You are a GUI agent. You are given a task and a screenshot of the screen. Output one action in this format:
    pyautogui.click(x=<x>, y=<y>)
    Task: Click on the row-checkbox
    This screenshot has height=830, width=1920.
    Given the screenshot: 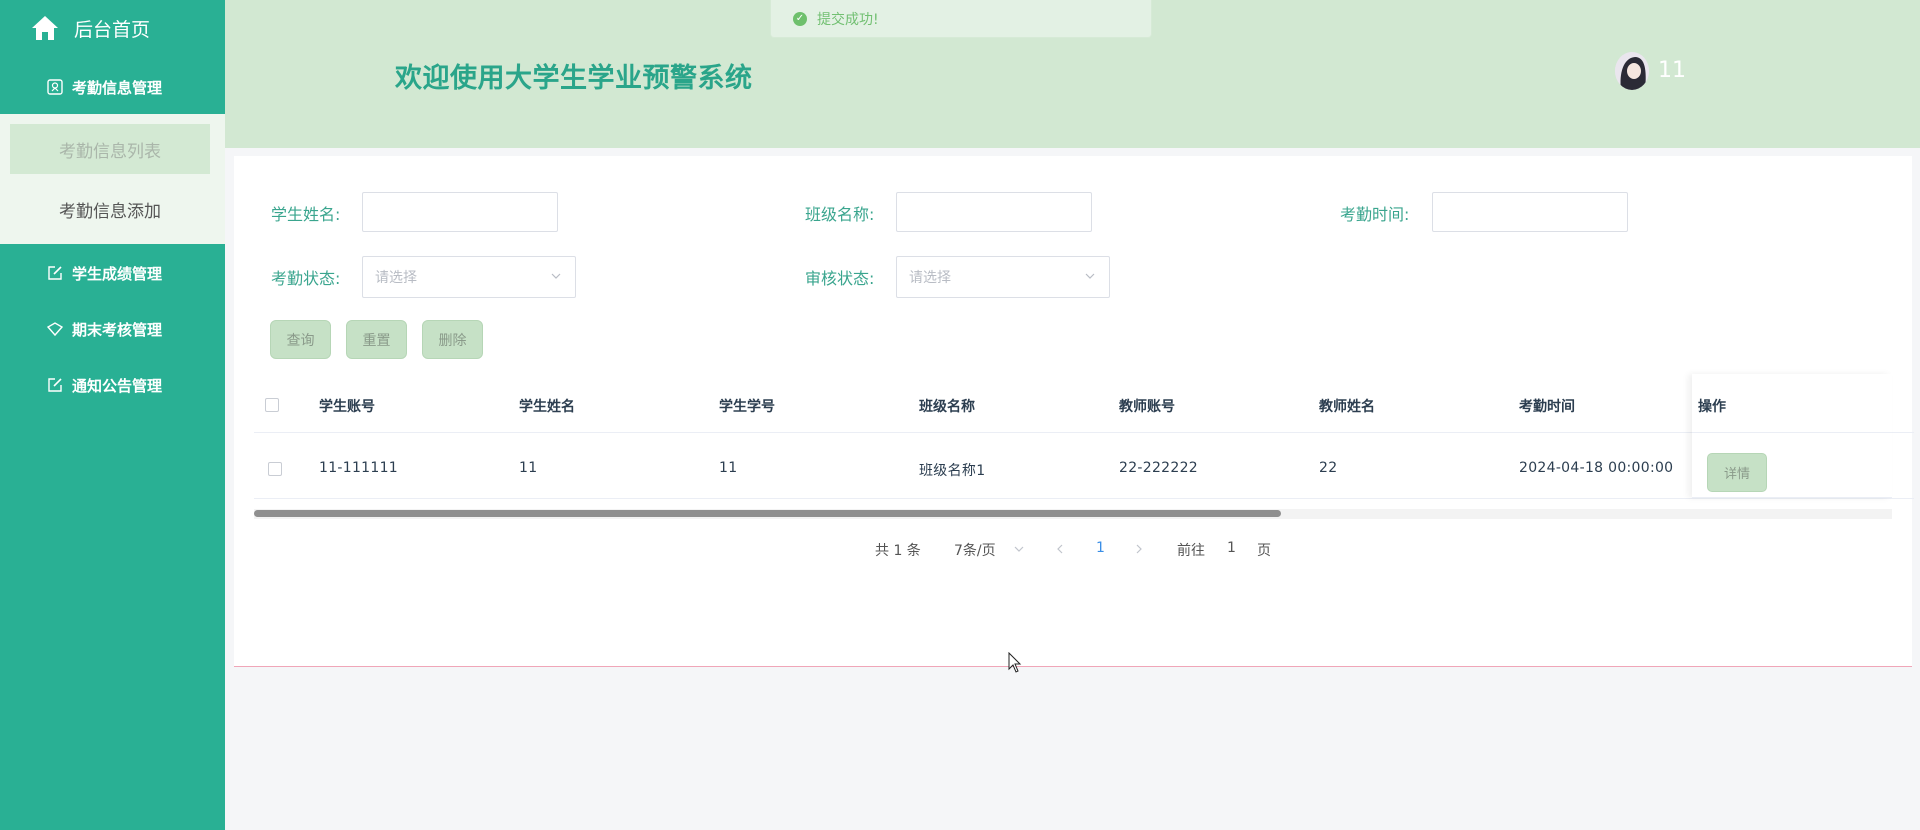 What is the action you would take?
    pyautogui.click(x=275, y=469)
    